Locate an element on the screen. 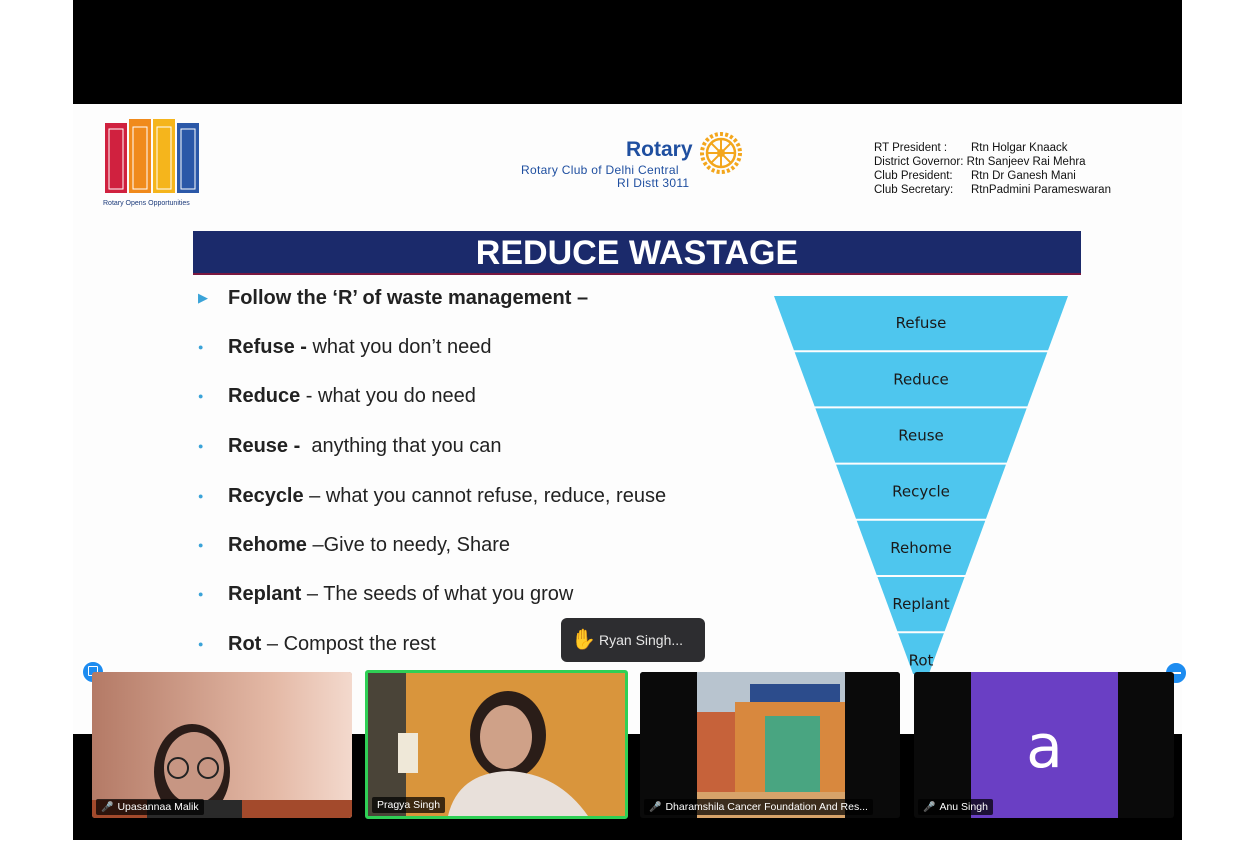  pyramid-label: Recycle is located at coordinates (921, 492).